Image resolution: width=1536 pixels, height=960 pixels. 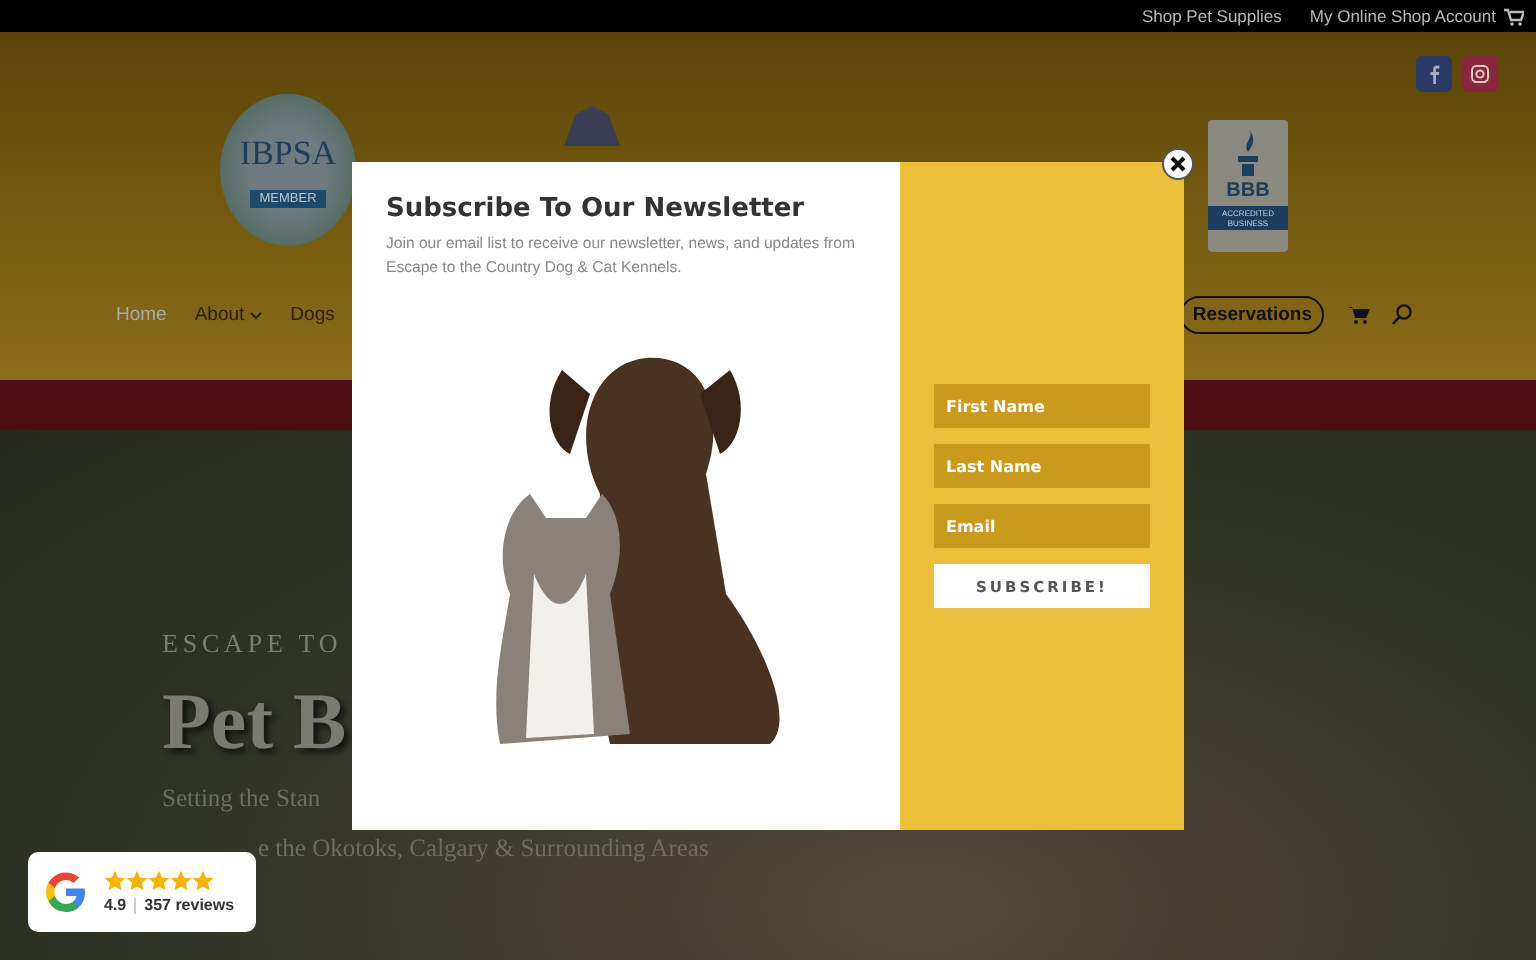 What do you see at coordinates (253, 644) in the screenshot?
I see `hero-eyebrow: ESCAPE TO` at bounding box center [253, 644].